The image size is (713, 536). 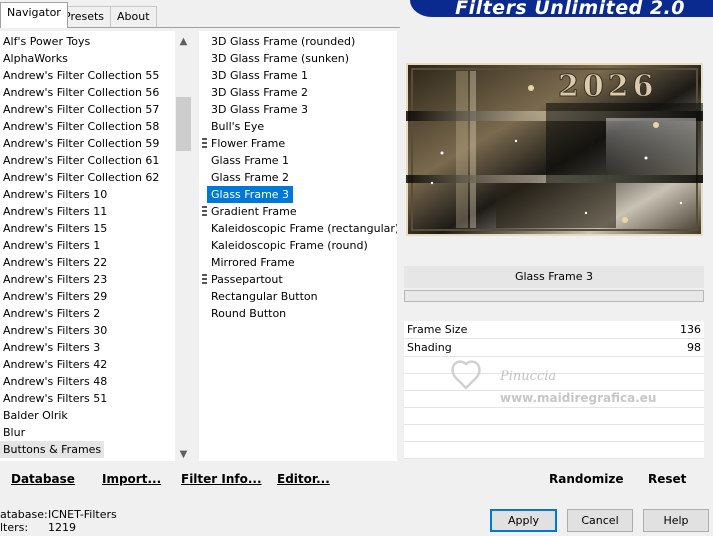 I want to click on category-item: Andrew's Filters 42, so click(x=55, y=364).